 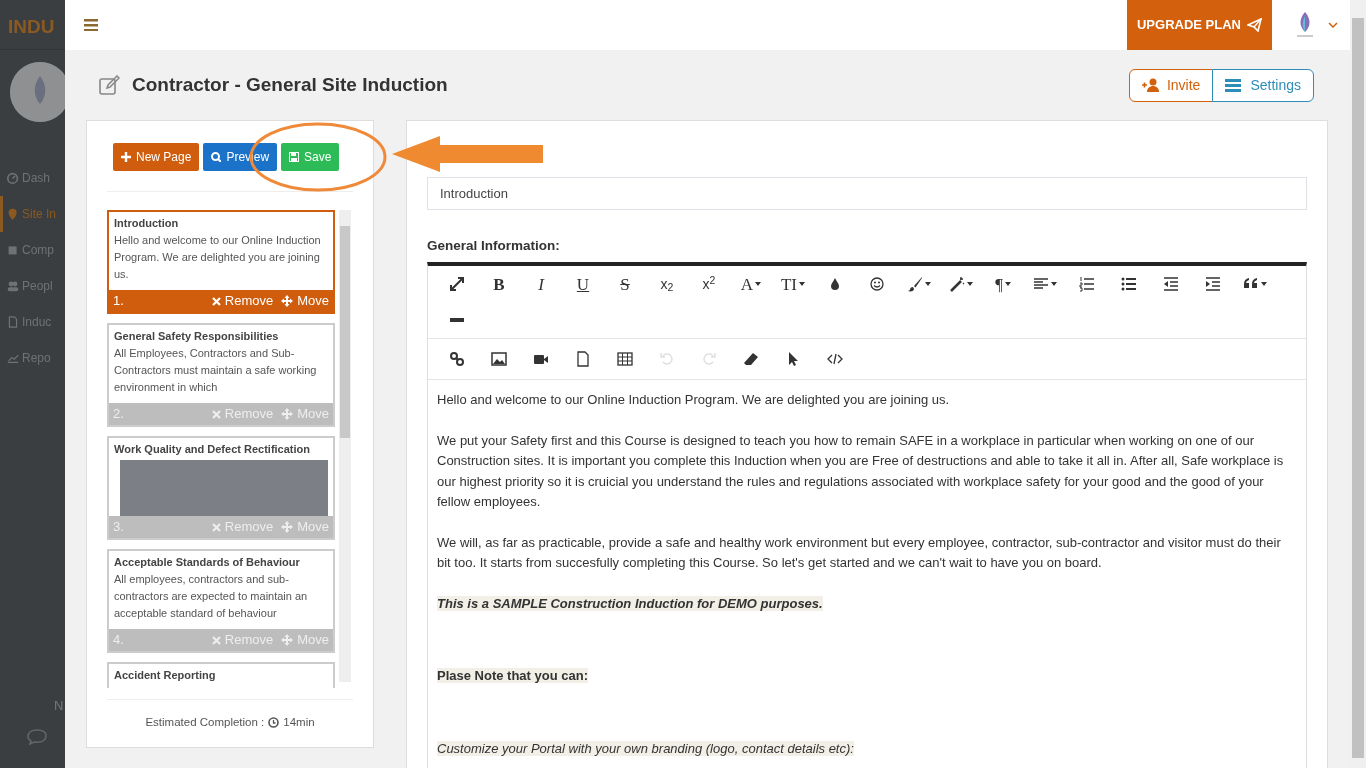 What do you see at coordinates (110, 85) in the screenshot?
I see `edit-icon` at bounding box center [110, 85].